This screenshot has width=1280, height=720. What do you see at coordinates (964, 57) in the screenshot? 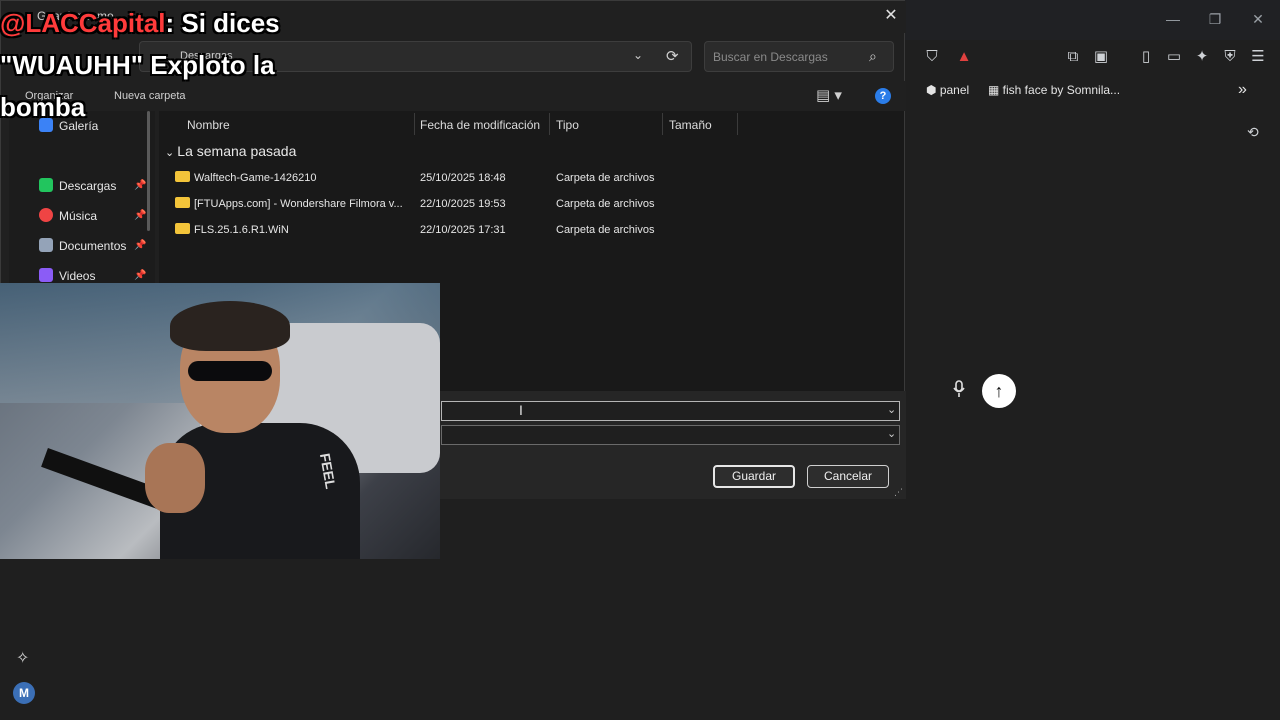
I see `brave-rewards-icon: ▲` at bounding box center [964, 57].